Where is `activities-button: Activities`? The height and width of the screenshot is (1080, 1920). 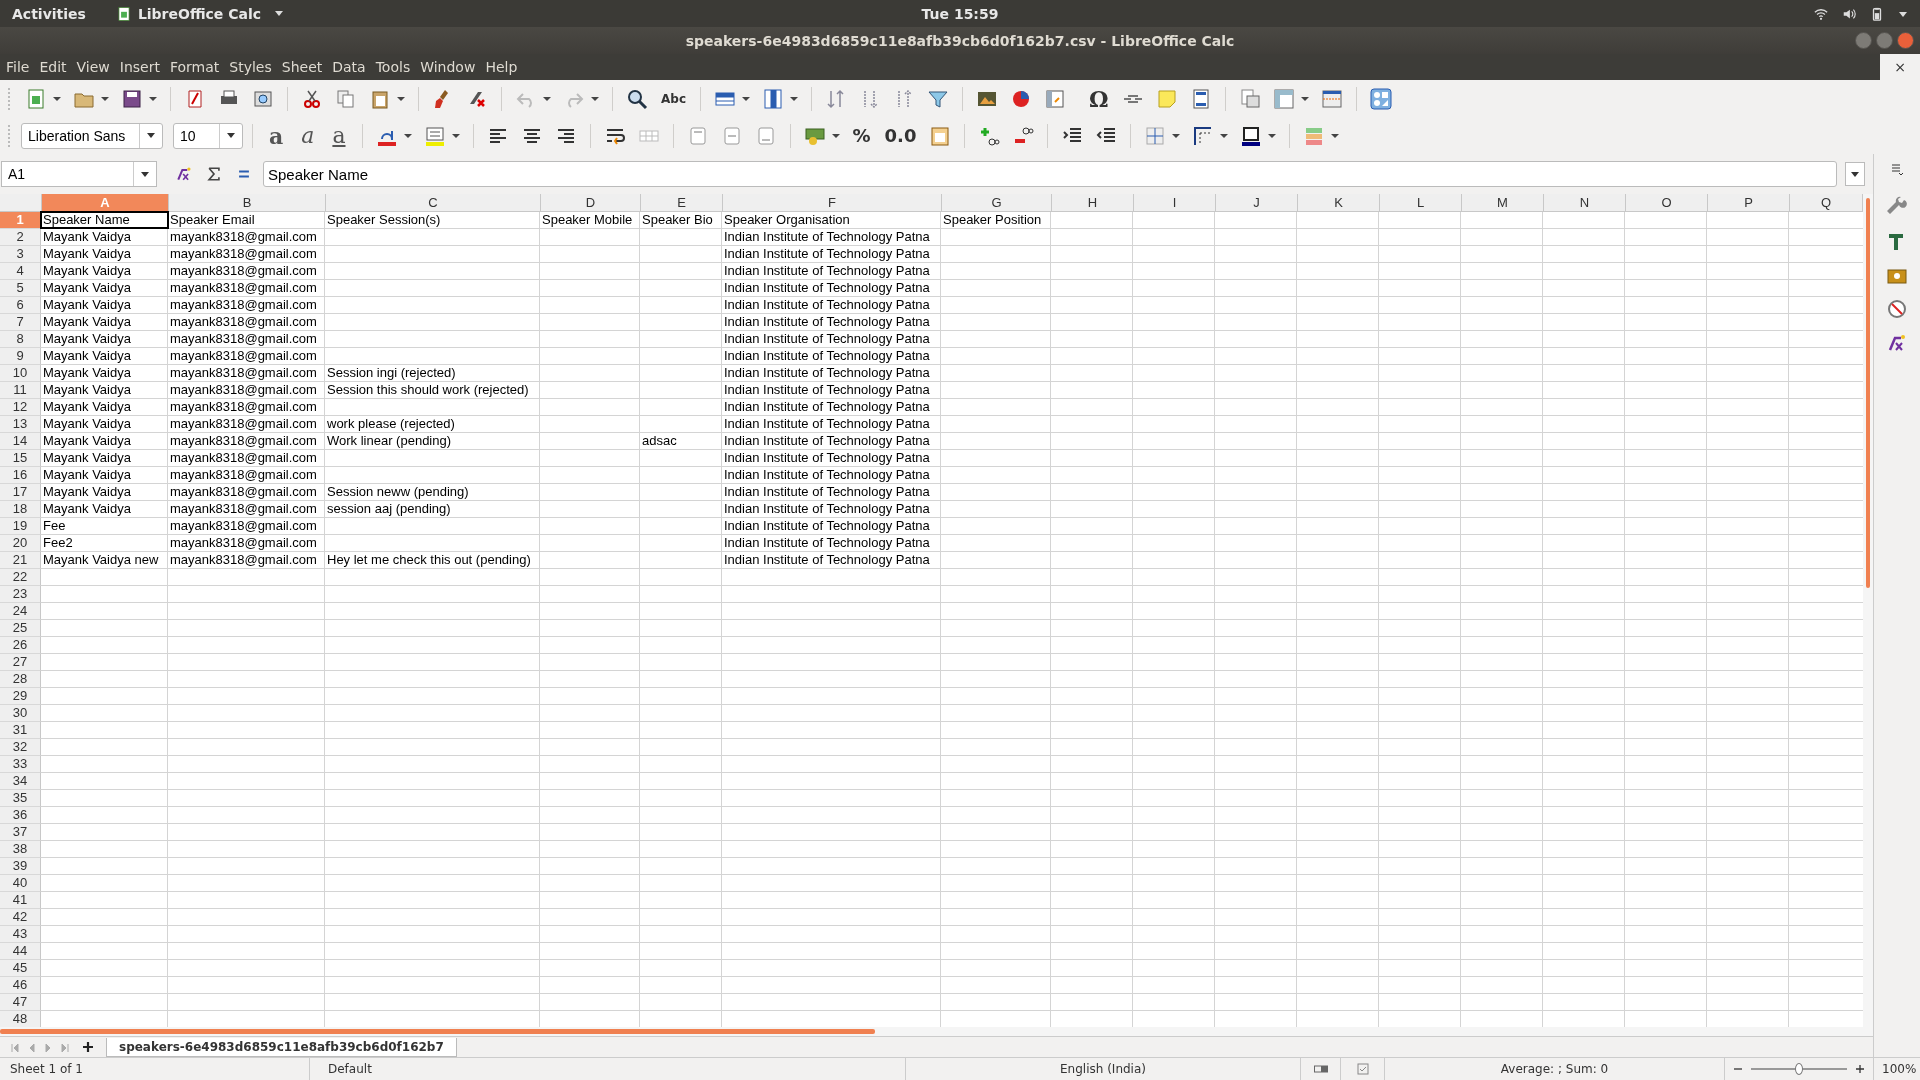
activities-button: Activities is located at coordinates (49, 13).